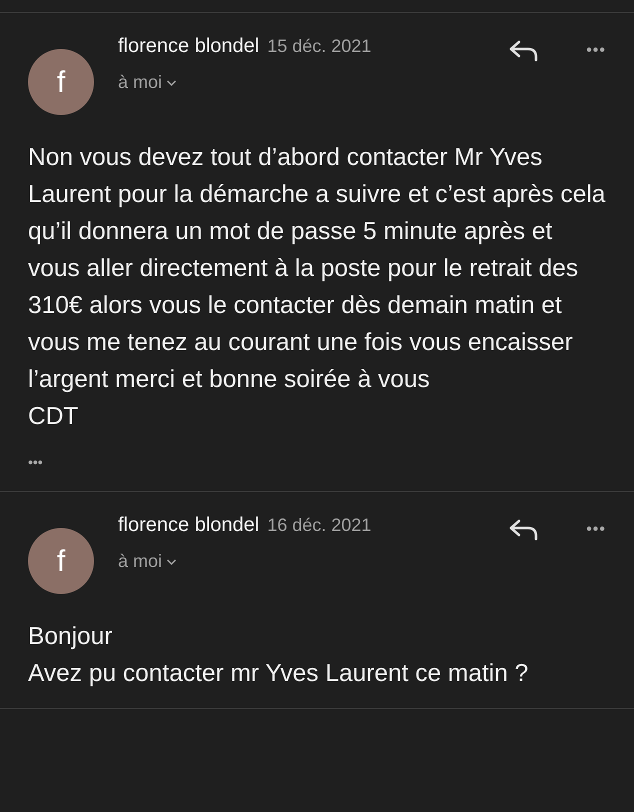  Describe the element at coordinates (279, 674) in the screenshot. I see `message-text: Avez pu contacter mr Yves Laurent ce matin ?` at that location.